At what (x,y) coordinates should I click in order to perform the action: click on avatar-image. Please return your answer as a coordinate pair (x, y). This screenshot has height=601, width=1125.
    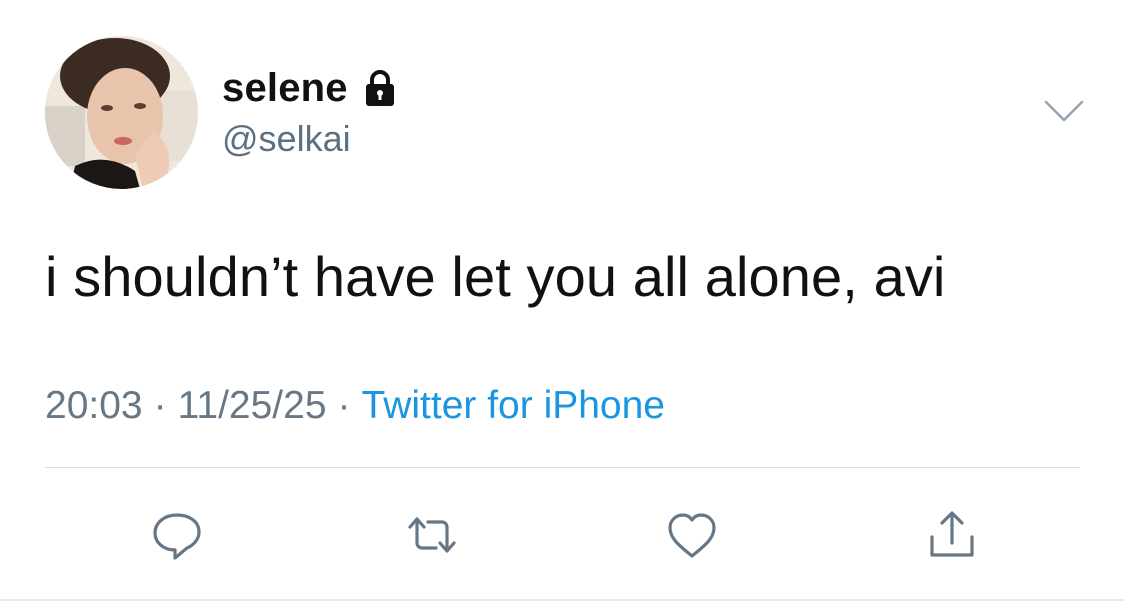
    Looking at the image, I should click on (121, 112).